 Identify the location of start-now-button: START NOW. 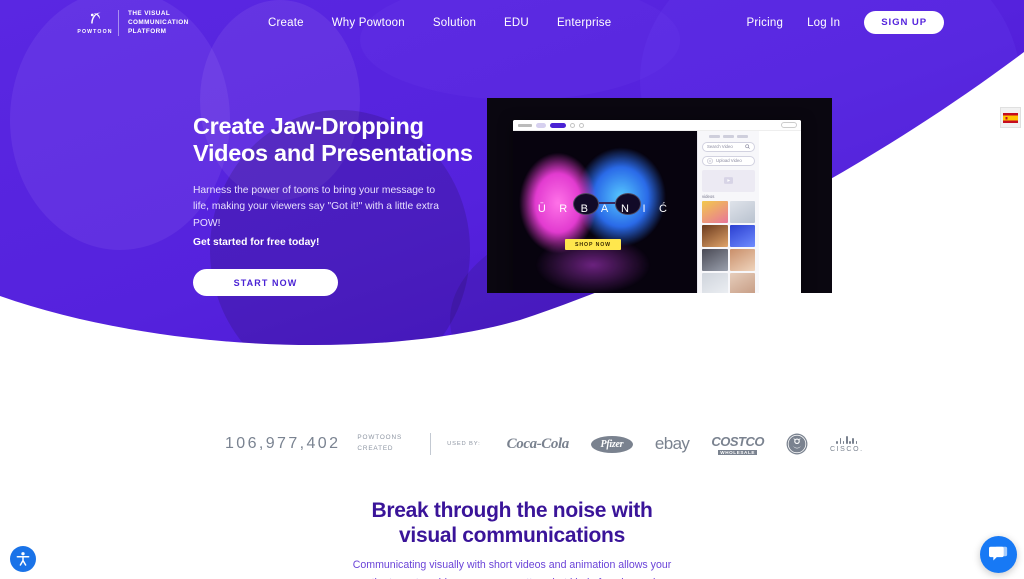
(265, 283).